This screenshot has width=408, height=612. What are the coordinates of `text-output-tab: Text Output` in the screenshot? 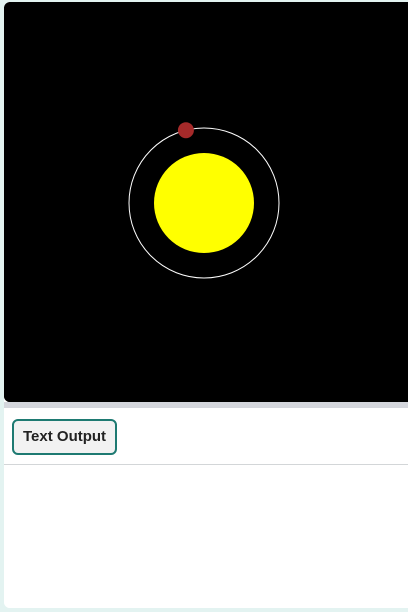 It's located at (65, 437).